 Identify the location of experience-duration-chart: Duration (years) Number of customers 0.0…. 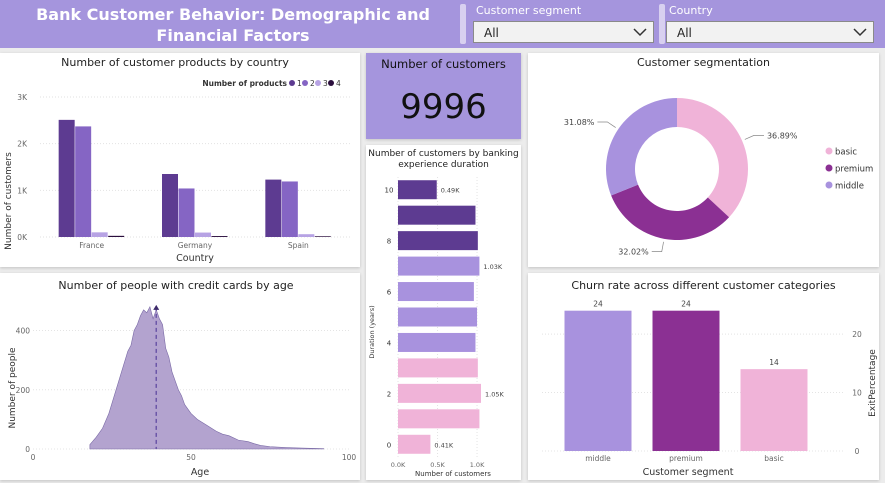
(436, 327).